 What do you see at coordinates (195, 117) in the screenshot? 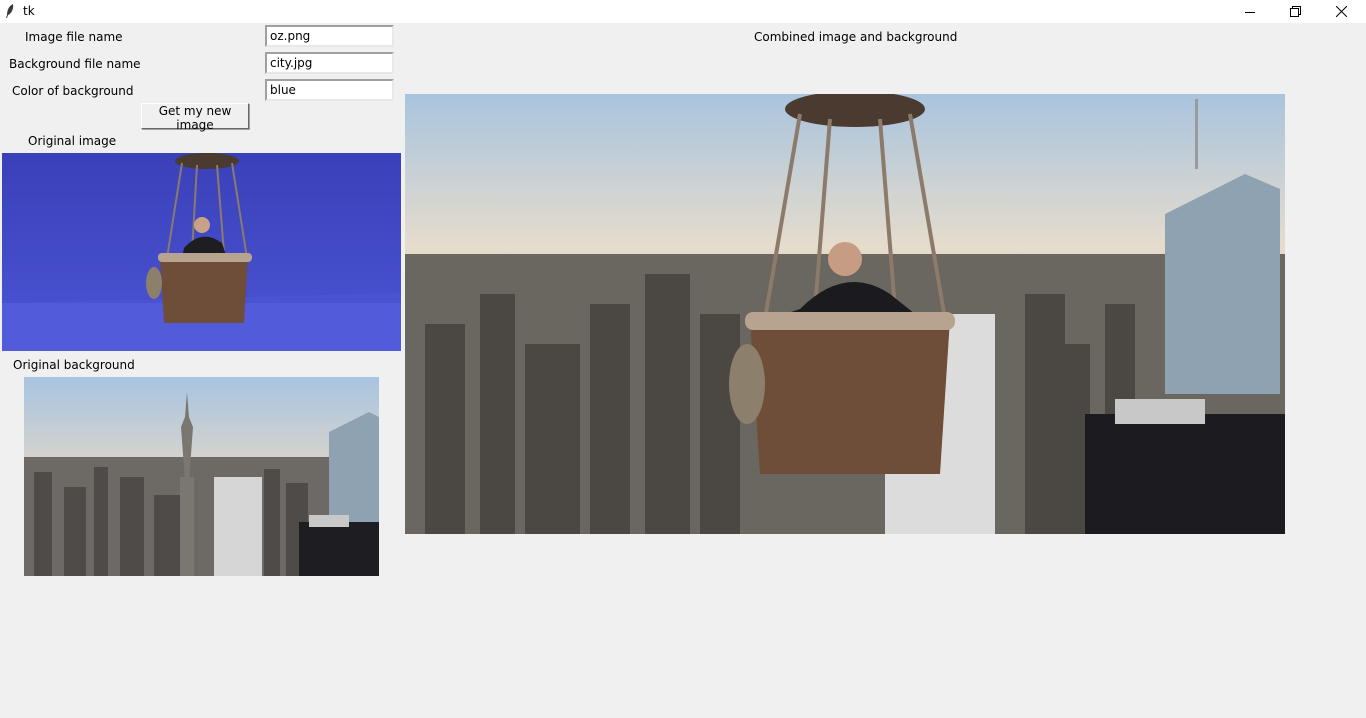
I see `get-new-image-button: Get my new image` at bounding box center [195, 117].